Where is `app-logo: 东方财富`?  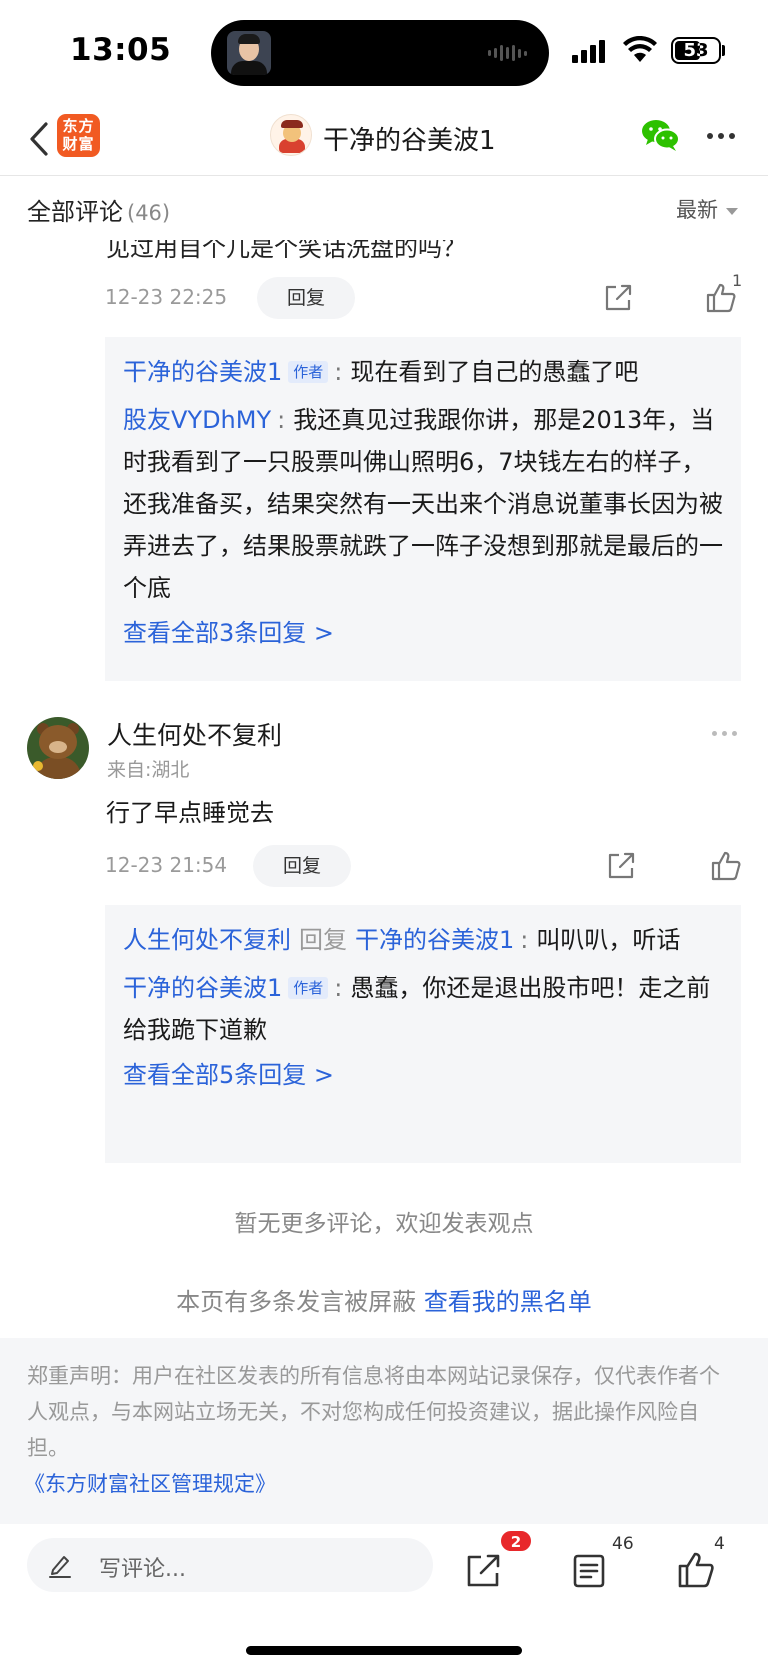
app-logo: 东方财富 is located at coordinates (78, 135).